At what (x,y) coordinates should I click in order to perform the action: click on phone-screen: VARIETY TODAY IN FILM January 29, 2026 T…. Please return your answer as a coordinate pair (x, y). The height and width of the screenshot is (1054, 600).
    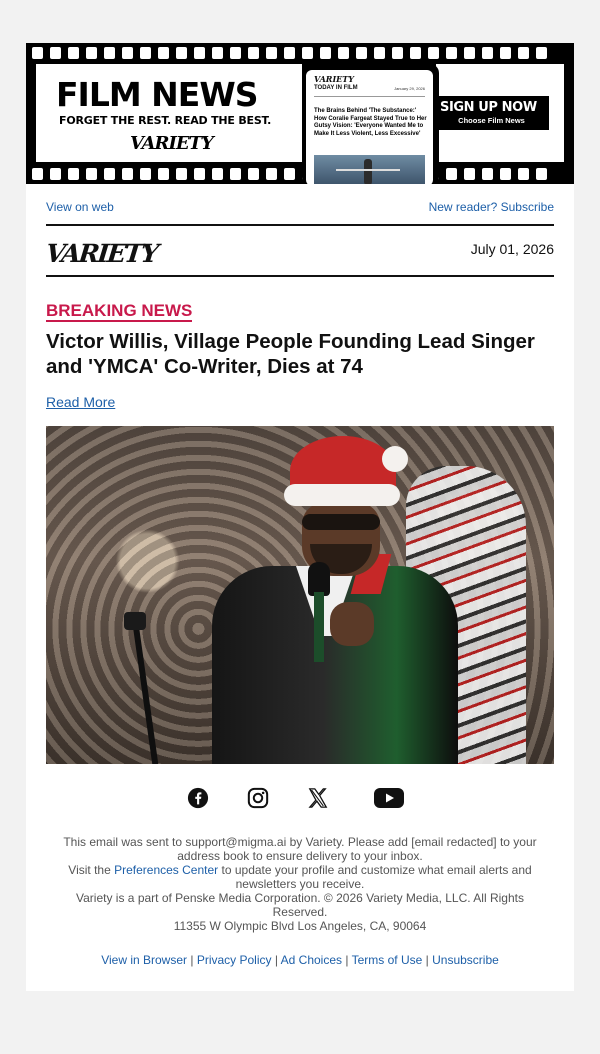
    Looking at the image, I should click on (369, 127).